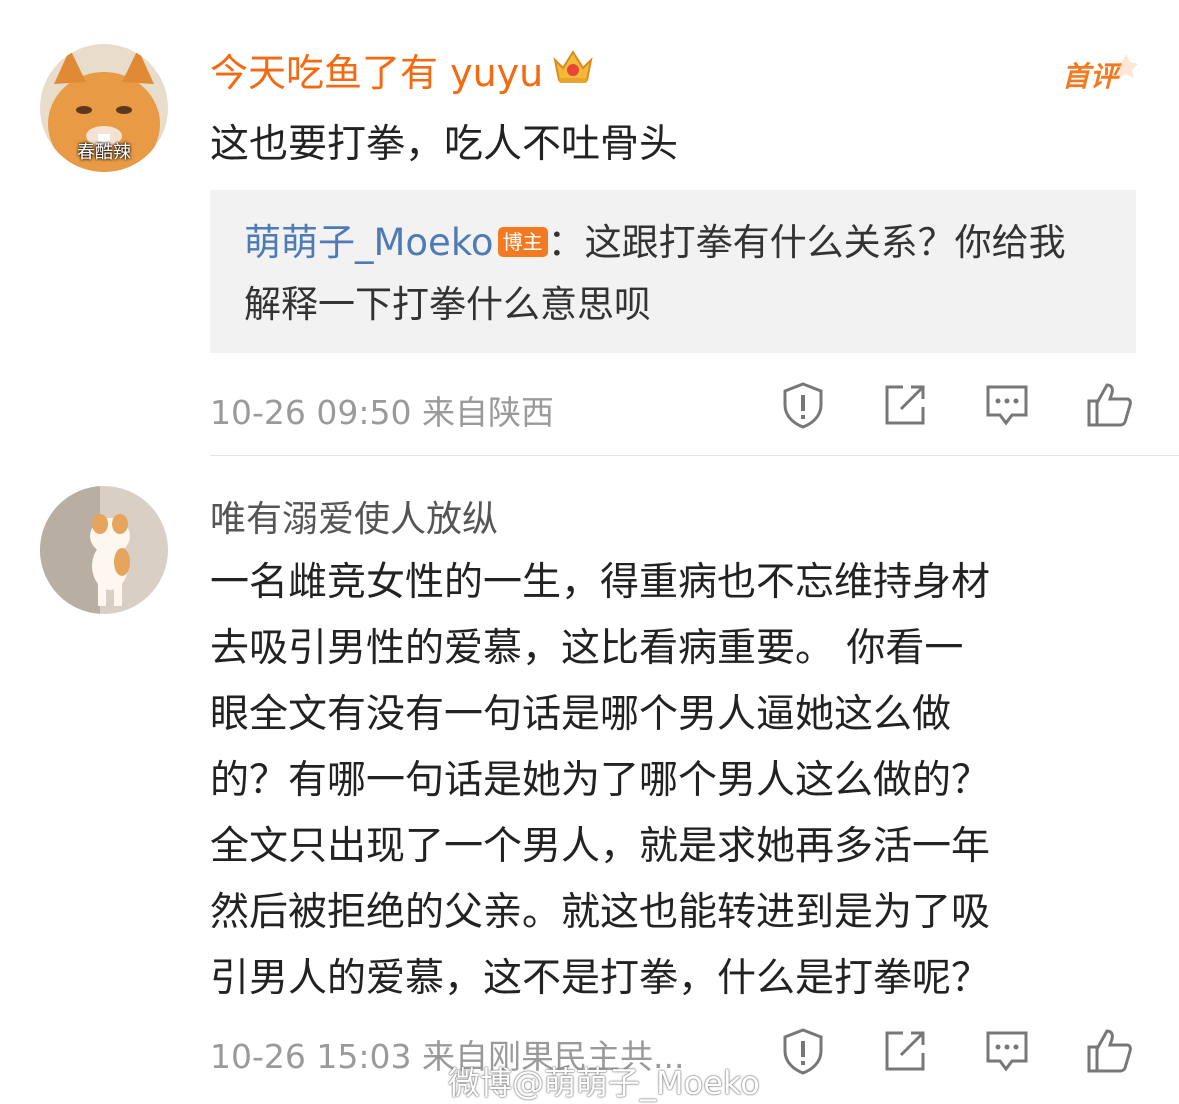 This screenshot has width=1179, height=1104. Describe the element at coordinates (1092, 76) in the screenshot. I see `svg-text: 首评` at that location.